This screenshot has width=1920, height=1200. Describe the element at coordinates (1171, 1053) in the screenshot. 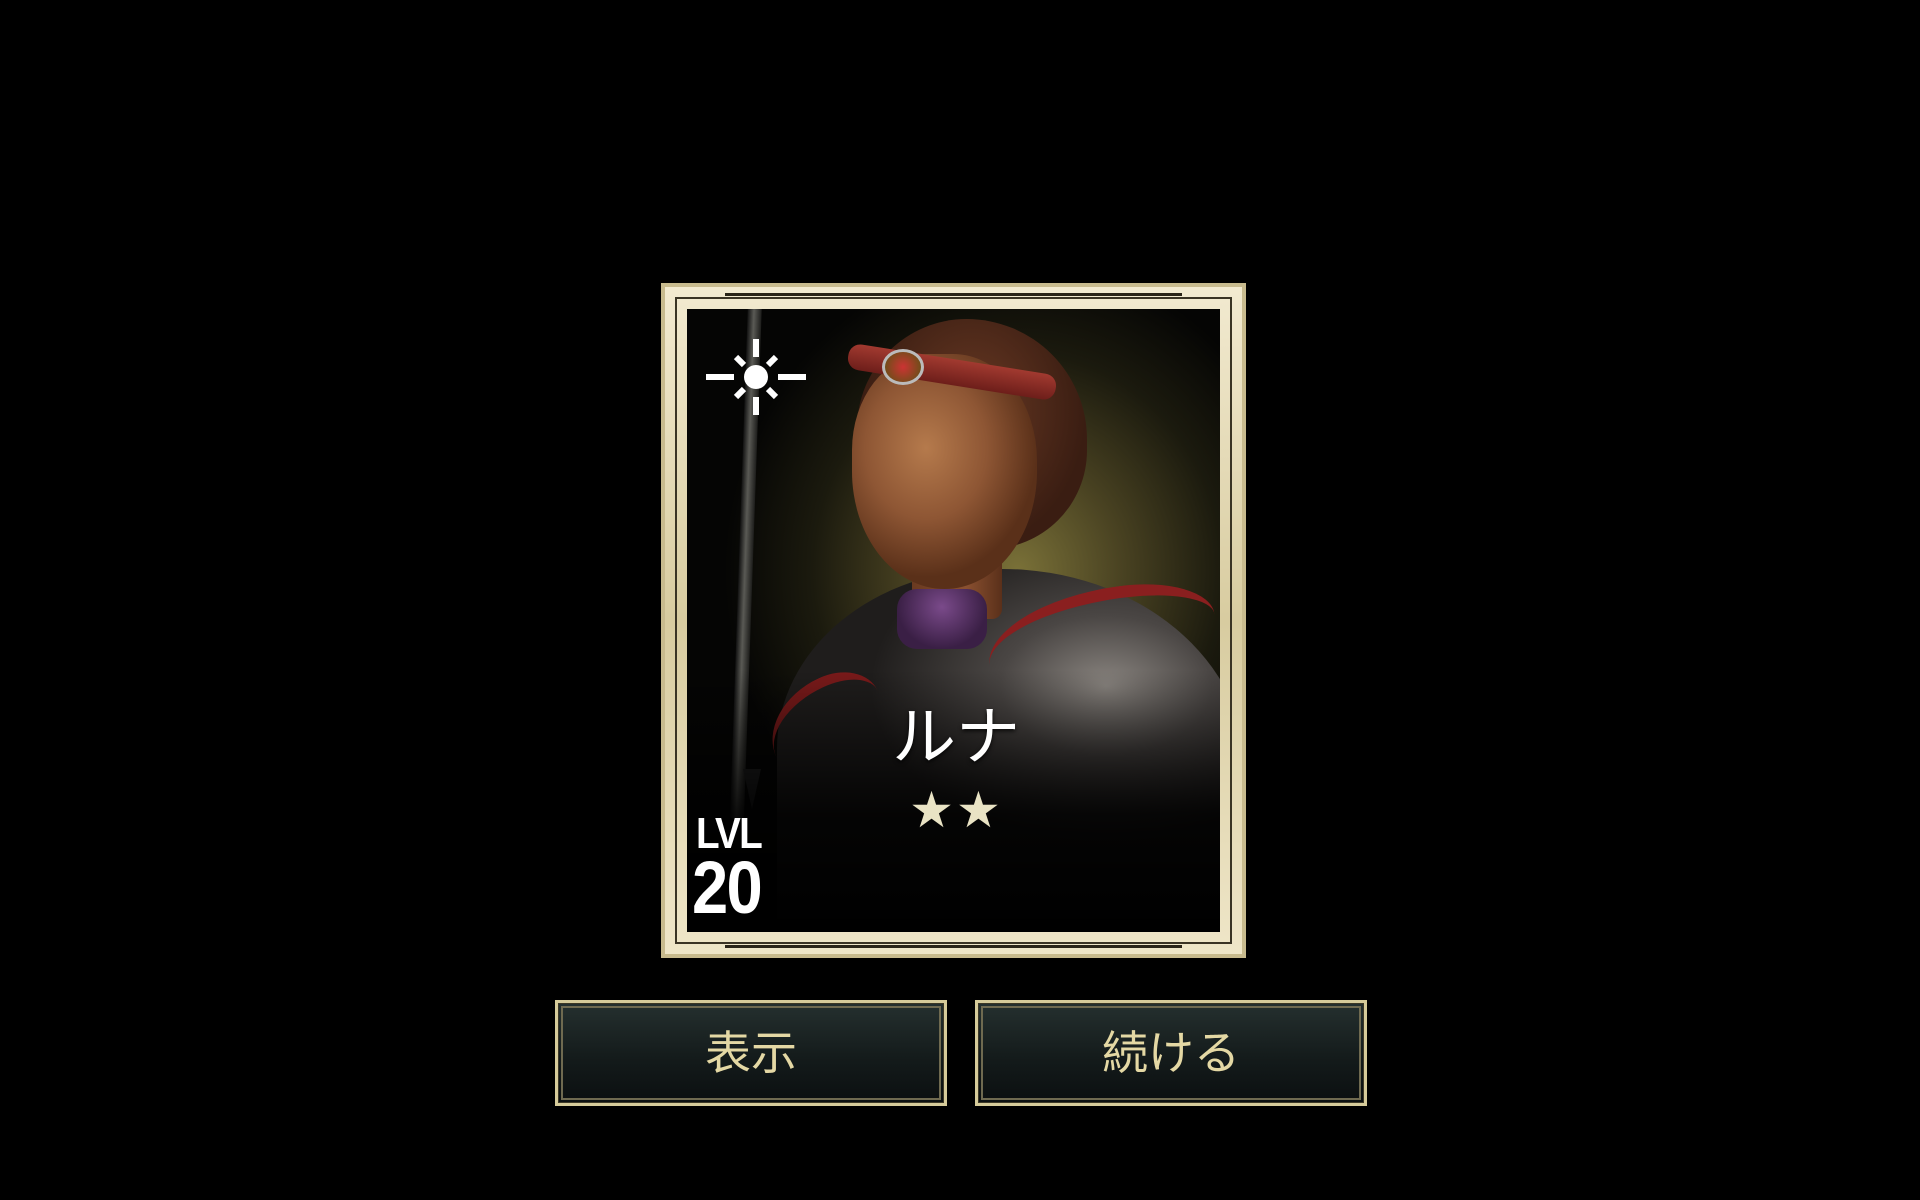

I see `continue-button: 続ける` at that location.